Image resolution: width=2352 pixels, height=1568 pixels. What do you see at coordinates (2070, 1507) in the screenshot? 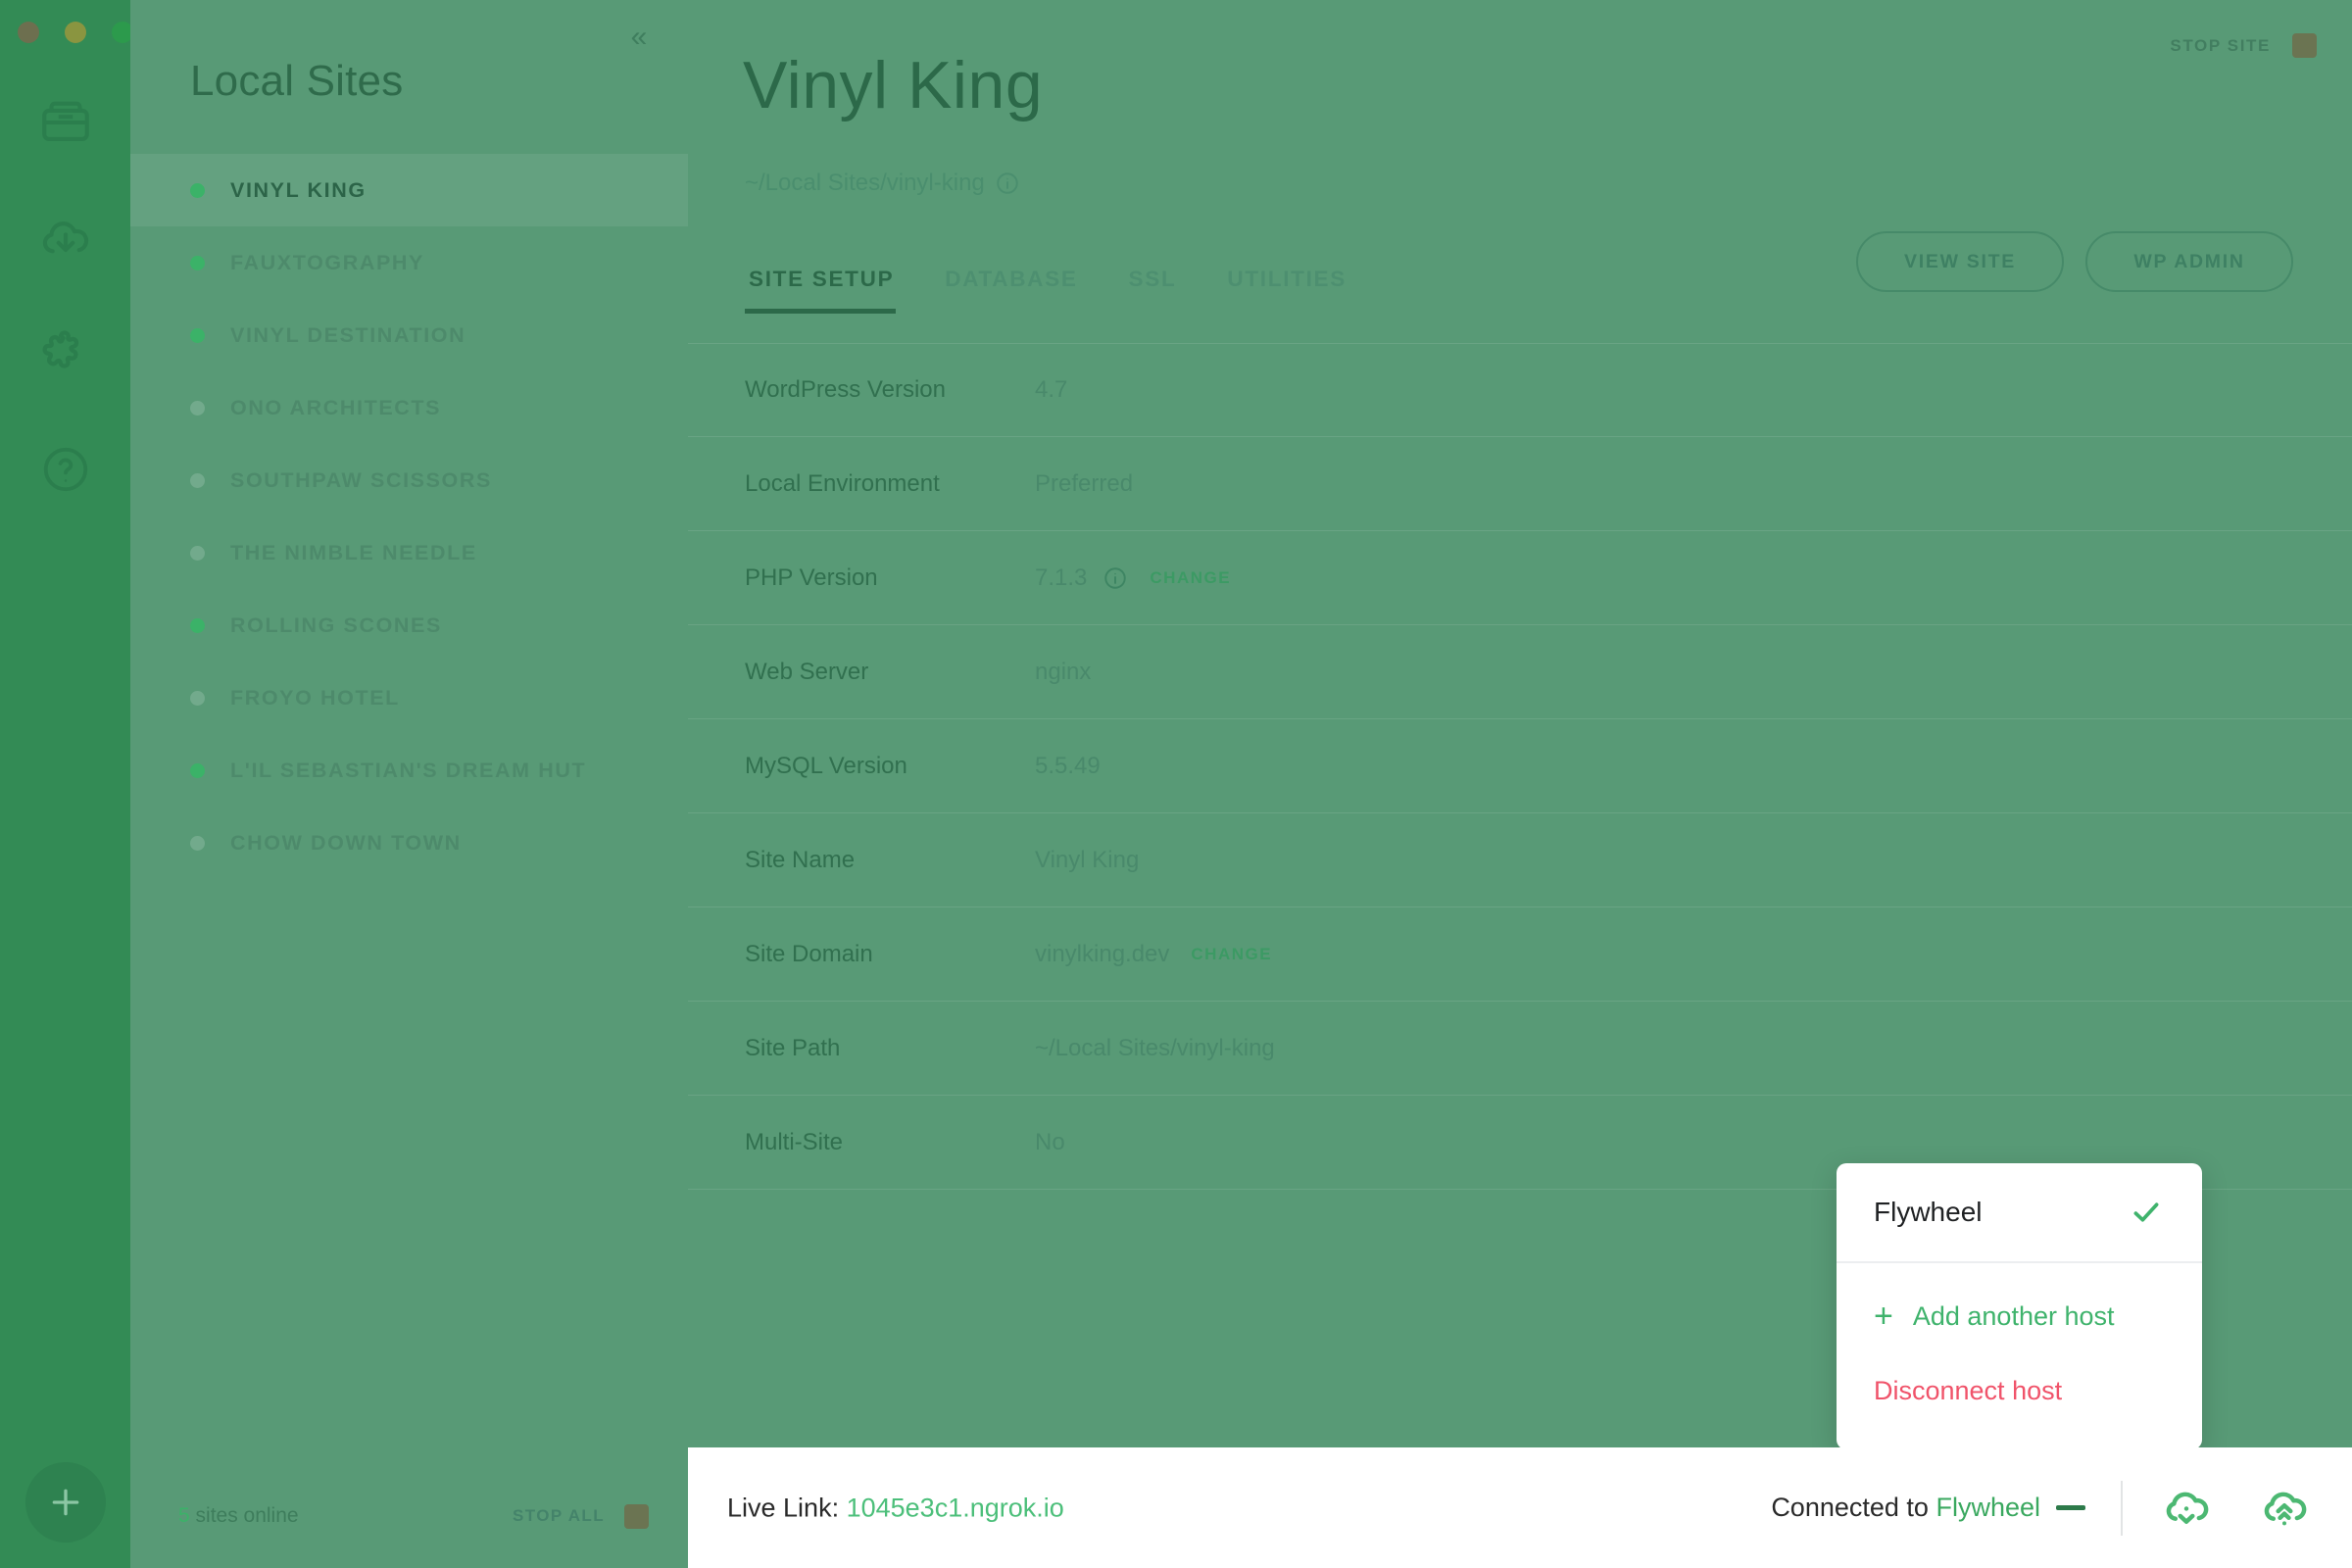
I see `collapse-dash-icon` at bounding box center [2070, 1507].